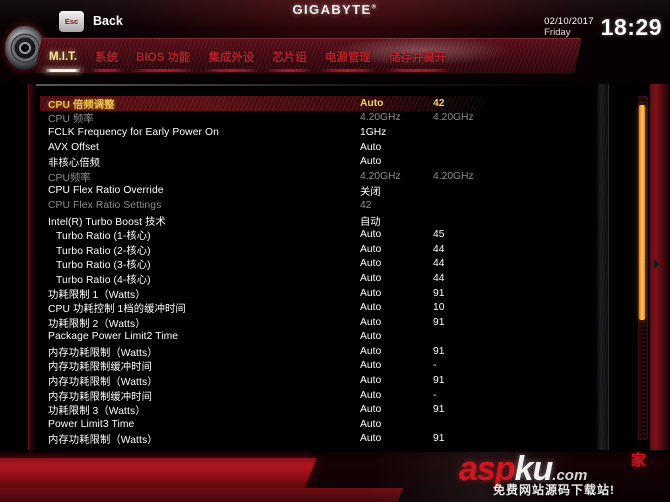  What do you see at coordinates (318, 147) in the screenshot?
I see `settings-row: AVX Offset Auto` at bounding box center [318, 147].